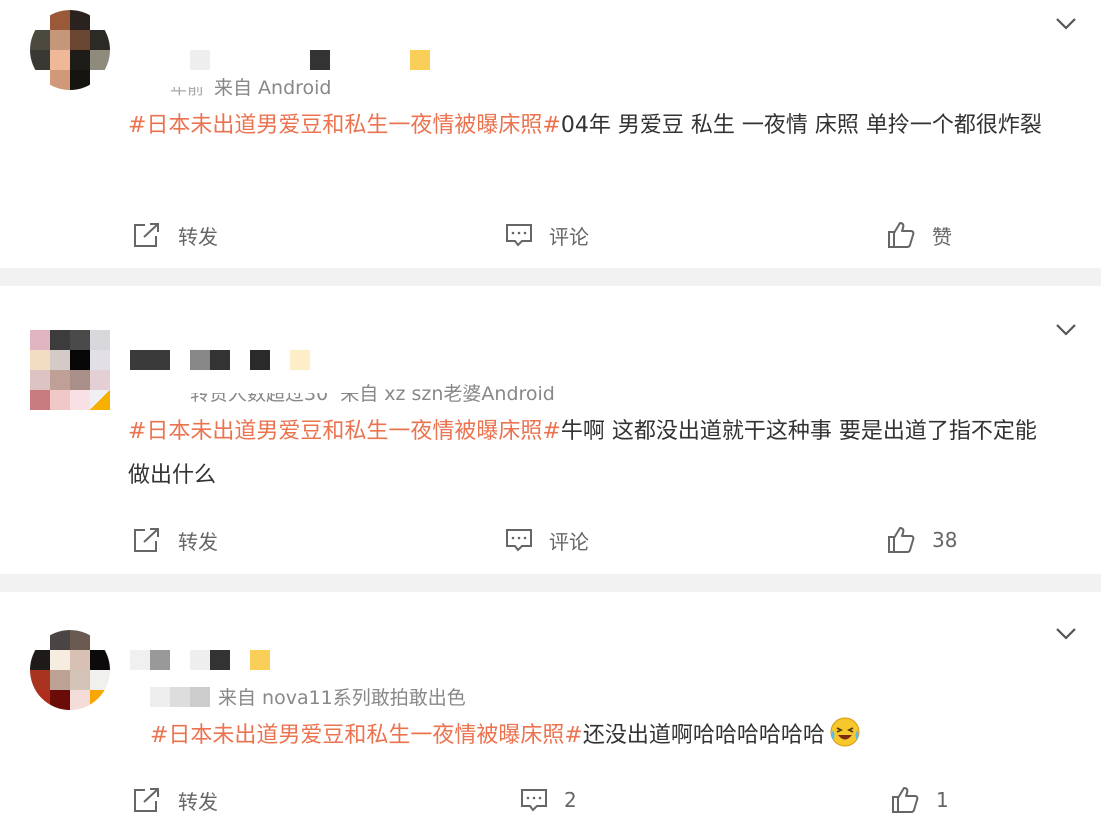 This screenshot has width=1101, height=824. I want to click on post-meta: 年前 来自 Android, so click(251, 87).